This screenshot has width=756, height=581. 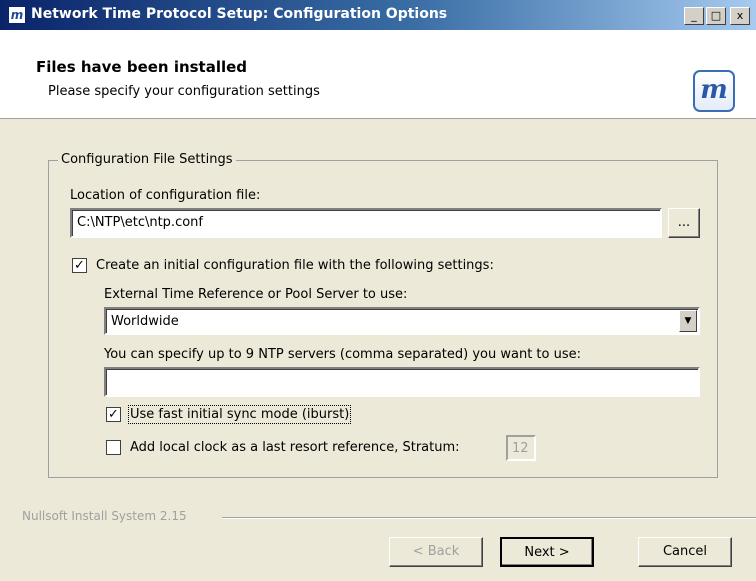 What do you see at coordinates (113, 447) in the screenshot?
I see `local-clock-checkbox` at bounding box center [113, 447].